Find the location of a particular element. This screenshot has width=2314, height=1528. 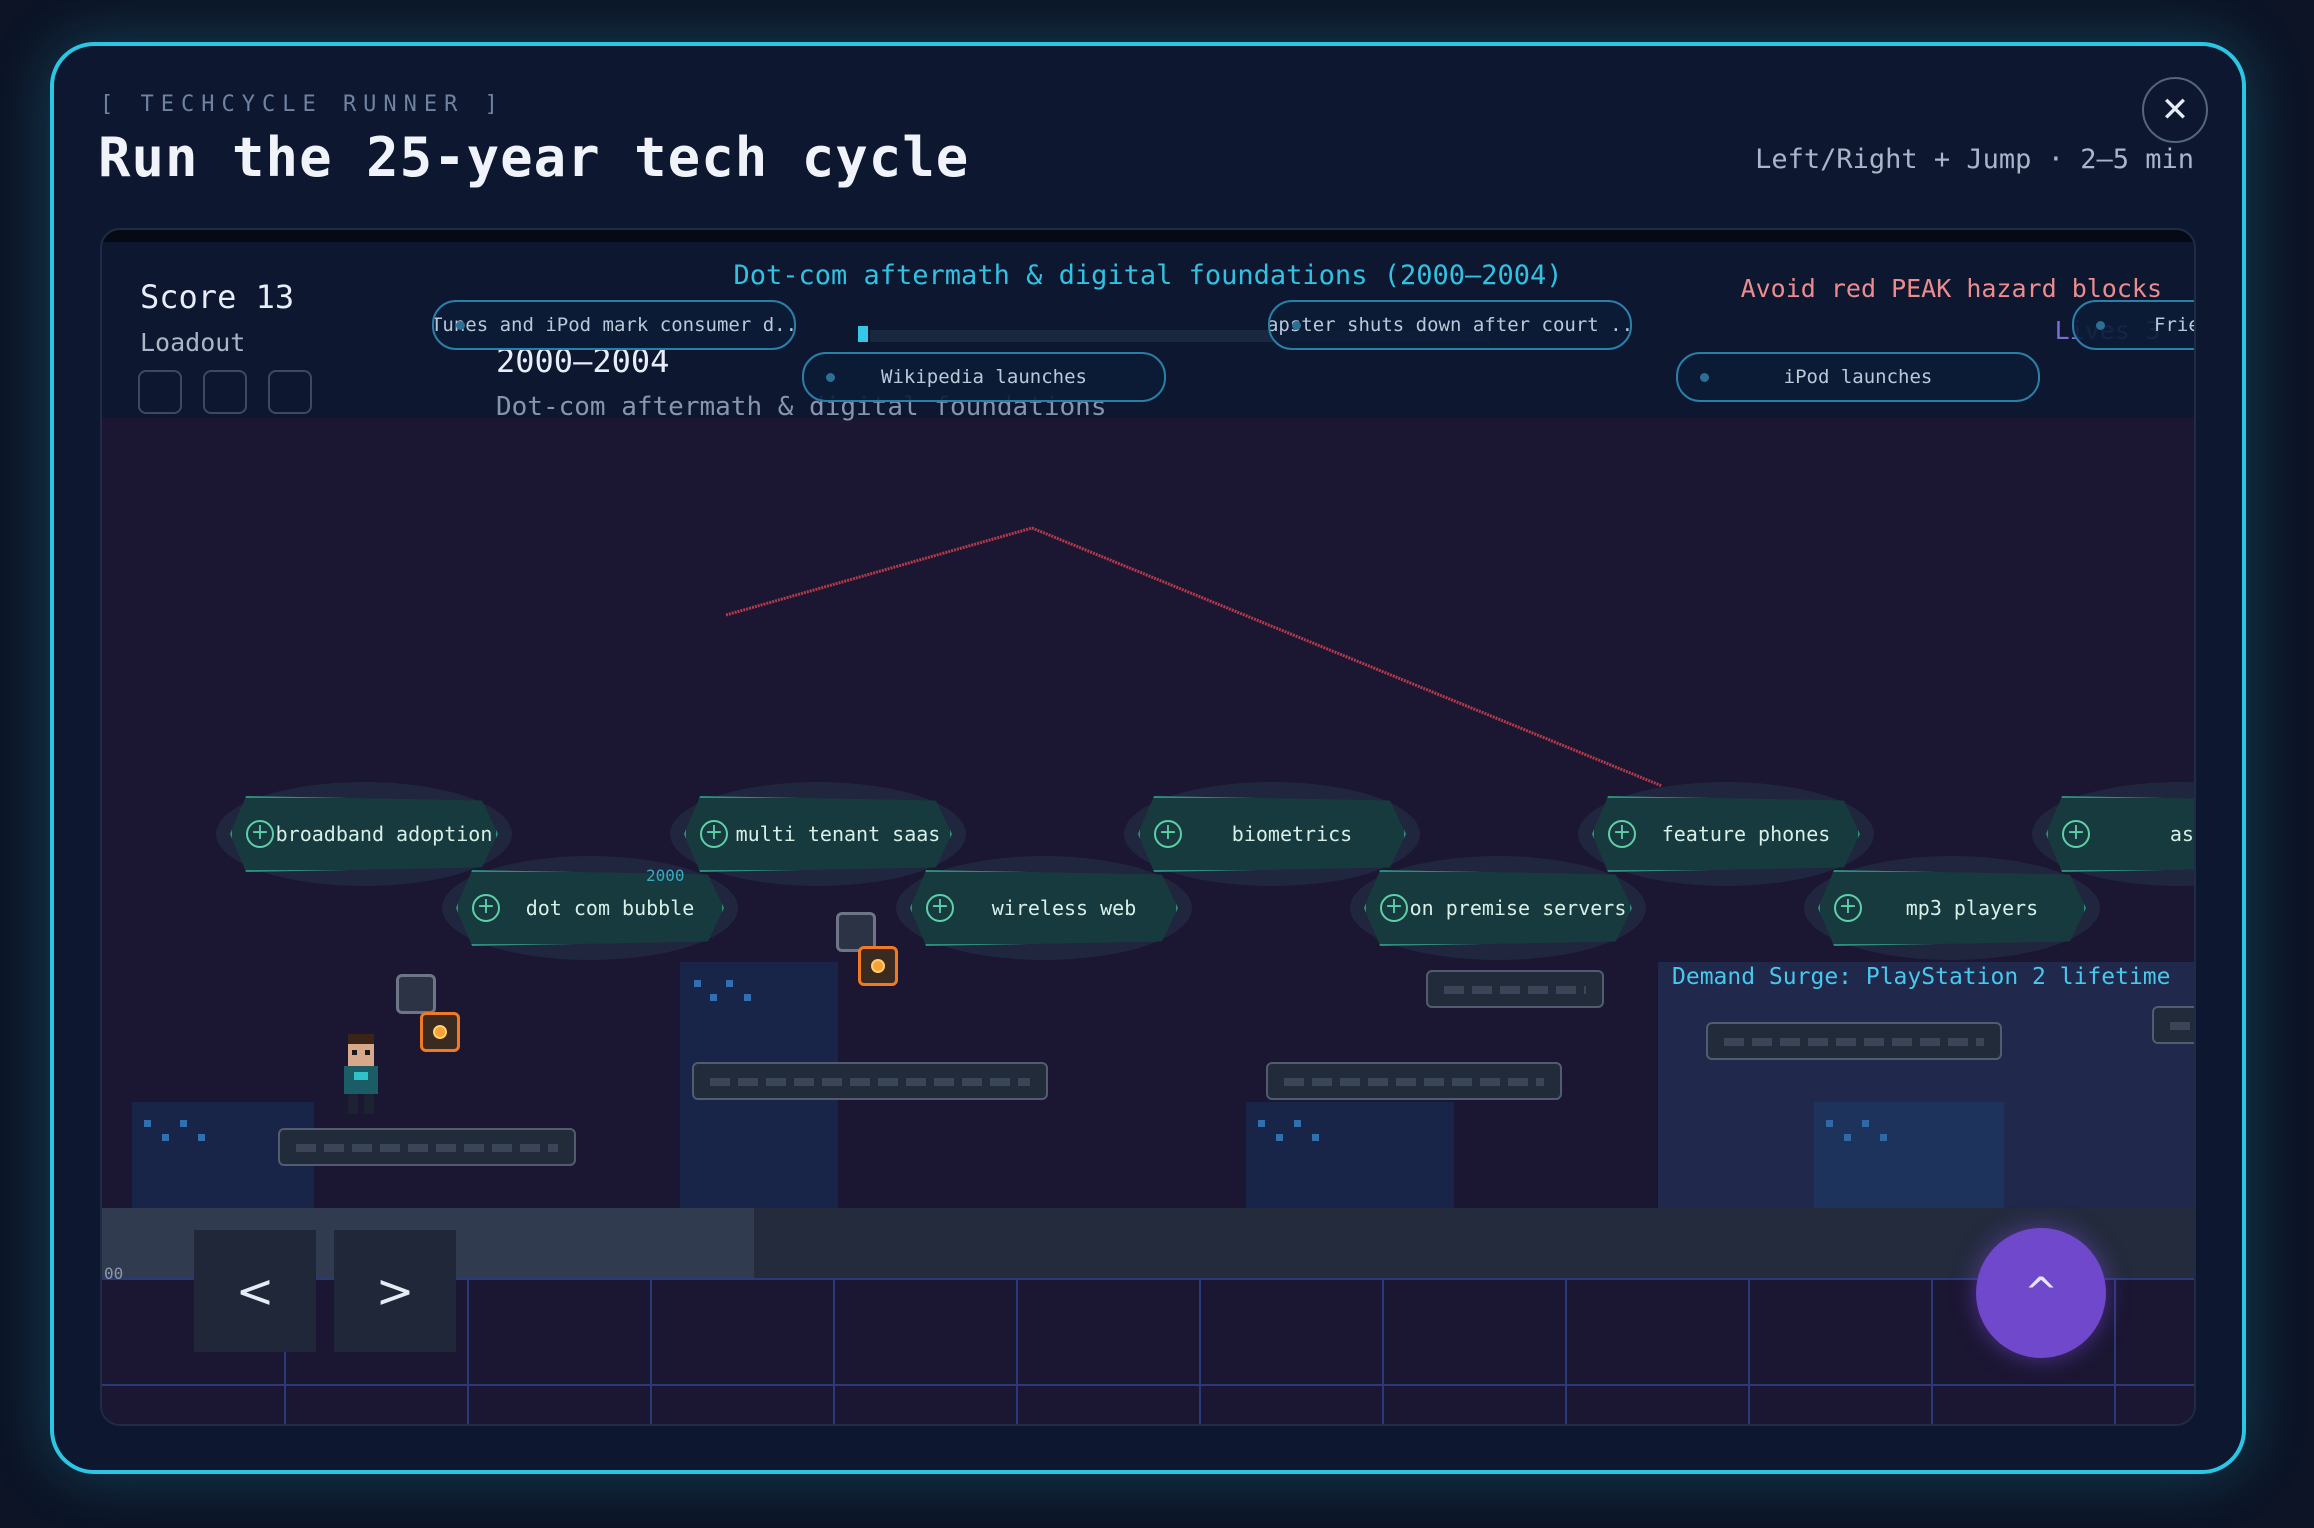

event-label: iPod launches is located at coordinates (1858, 377).